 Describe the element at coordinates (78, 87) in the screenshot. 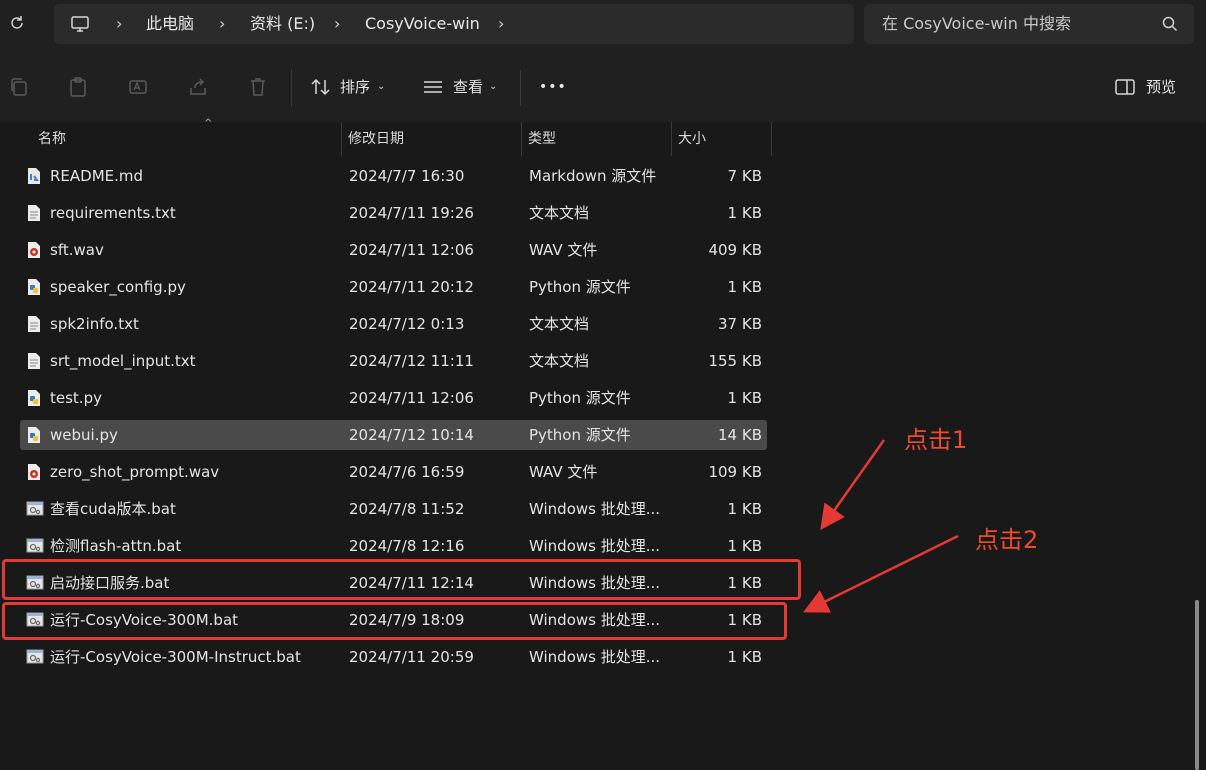

I see `paste-icon` at that location.